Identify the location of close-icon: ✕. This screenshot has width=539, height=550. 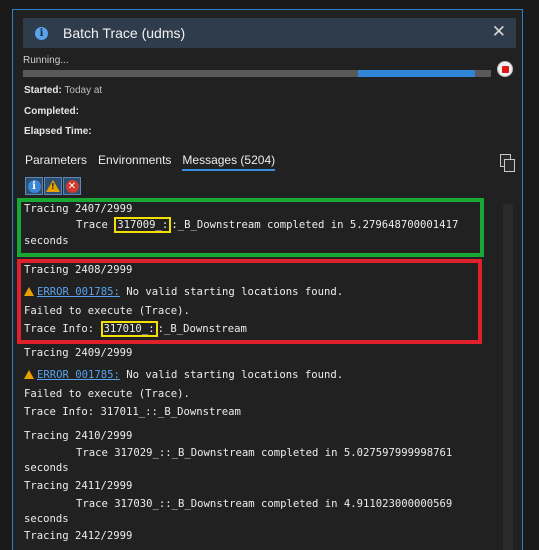
(499, 32).